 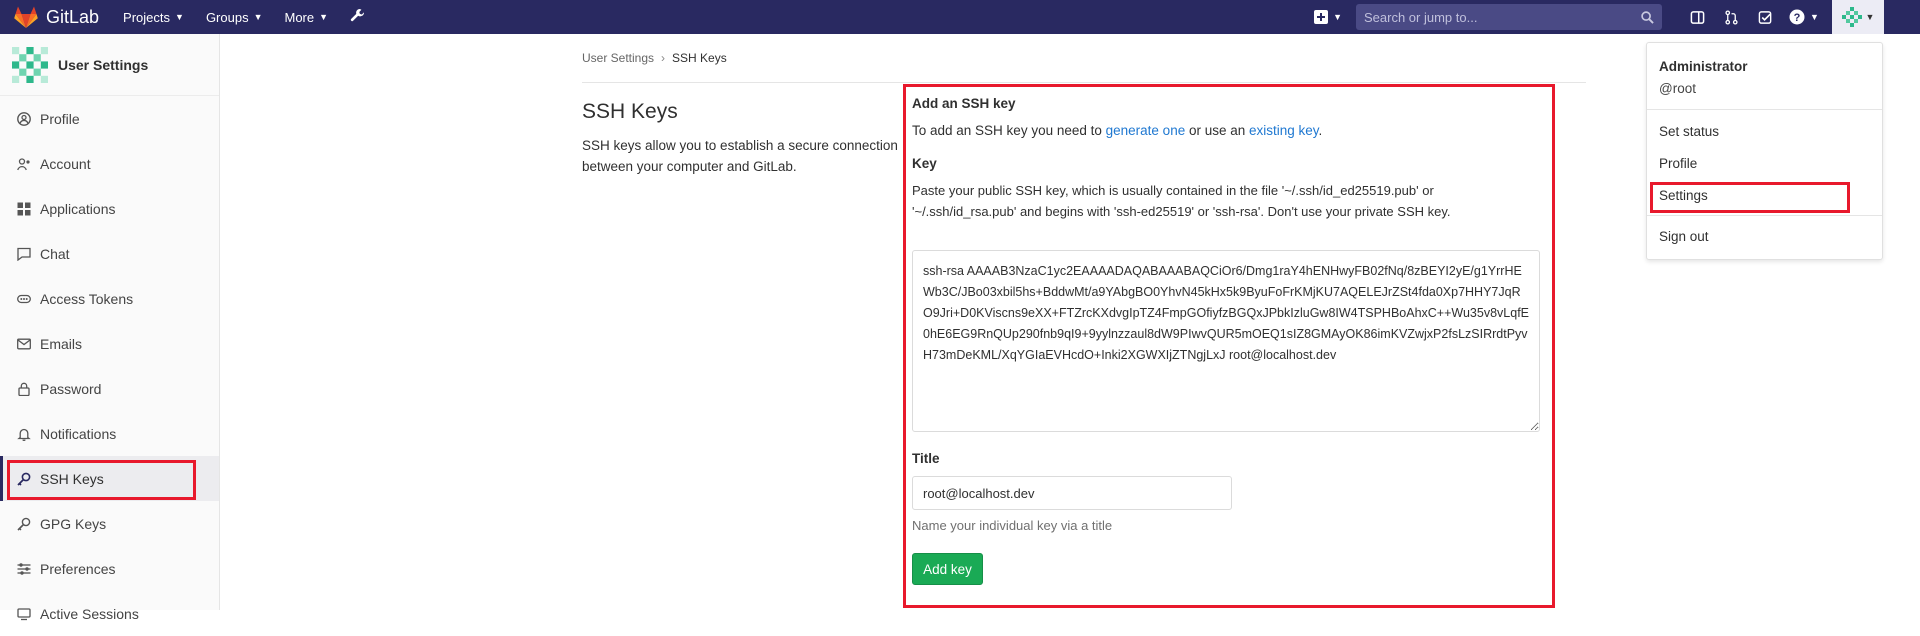 What do you see at coordinates (1072, 493) in the screenshot?
I see `title-field` at bounding box center [1072, 493].